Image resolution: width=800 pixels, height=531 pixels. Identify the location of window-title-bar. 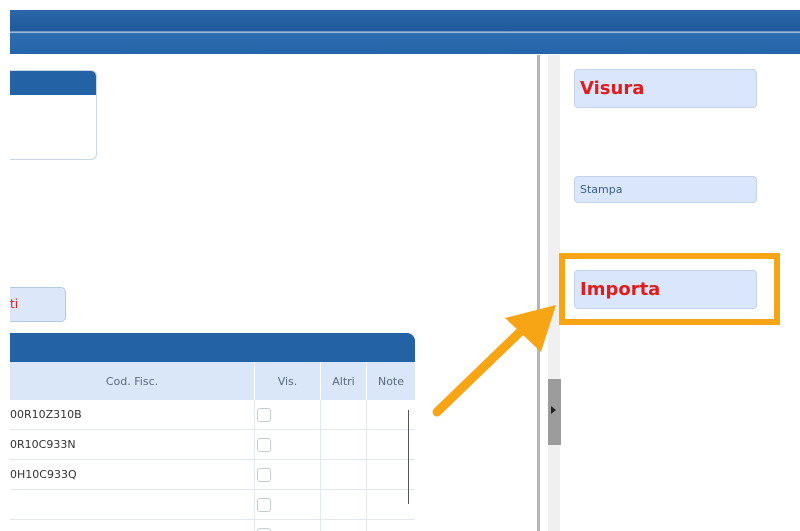
(405, 32).